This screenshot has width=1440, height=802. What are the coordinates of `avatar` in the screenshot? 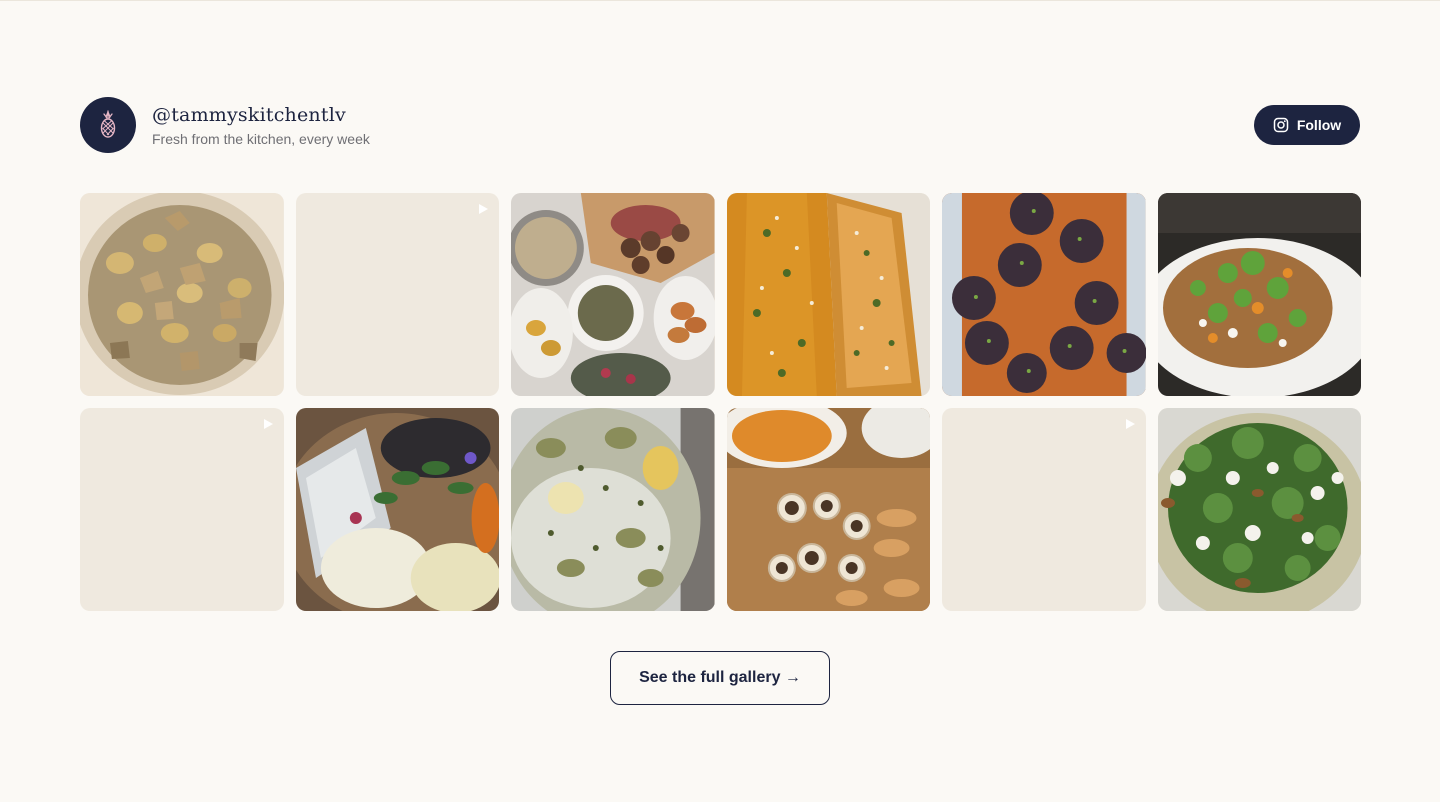 It's located at (108, 125).